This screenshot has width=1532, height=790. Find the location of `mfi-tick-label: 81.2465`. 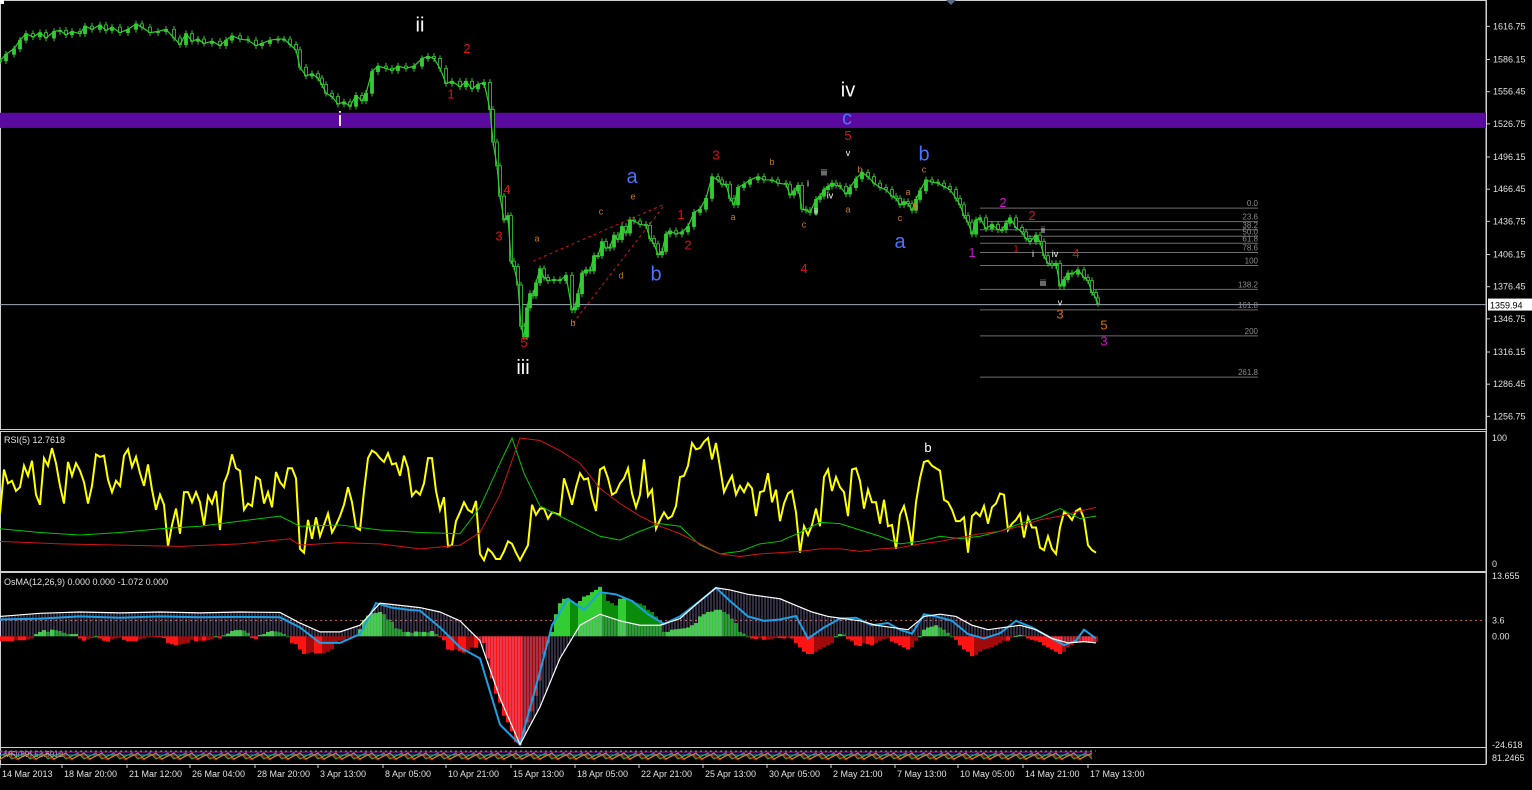

mfi-tick-label: 81.2465 is located at coordinates (1508, 758).